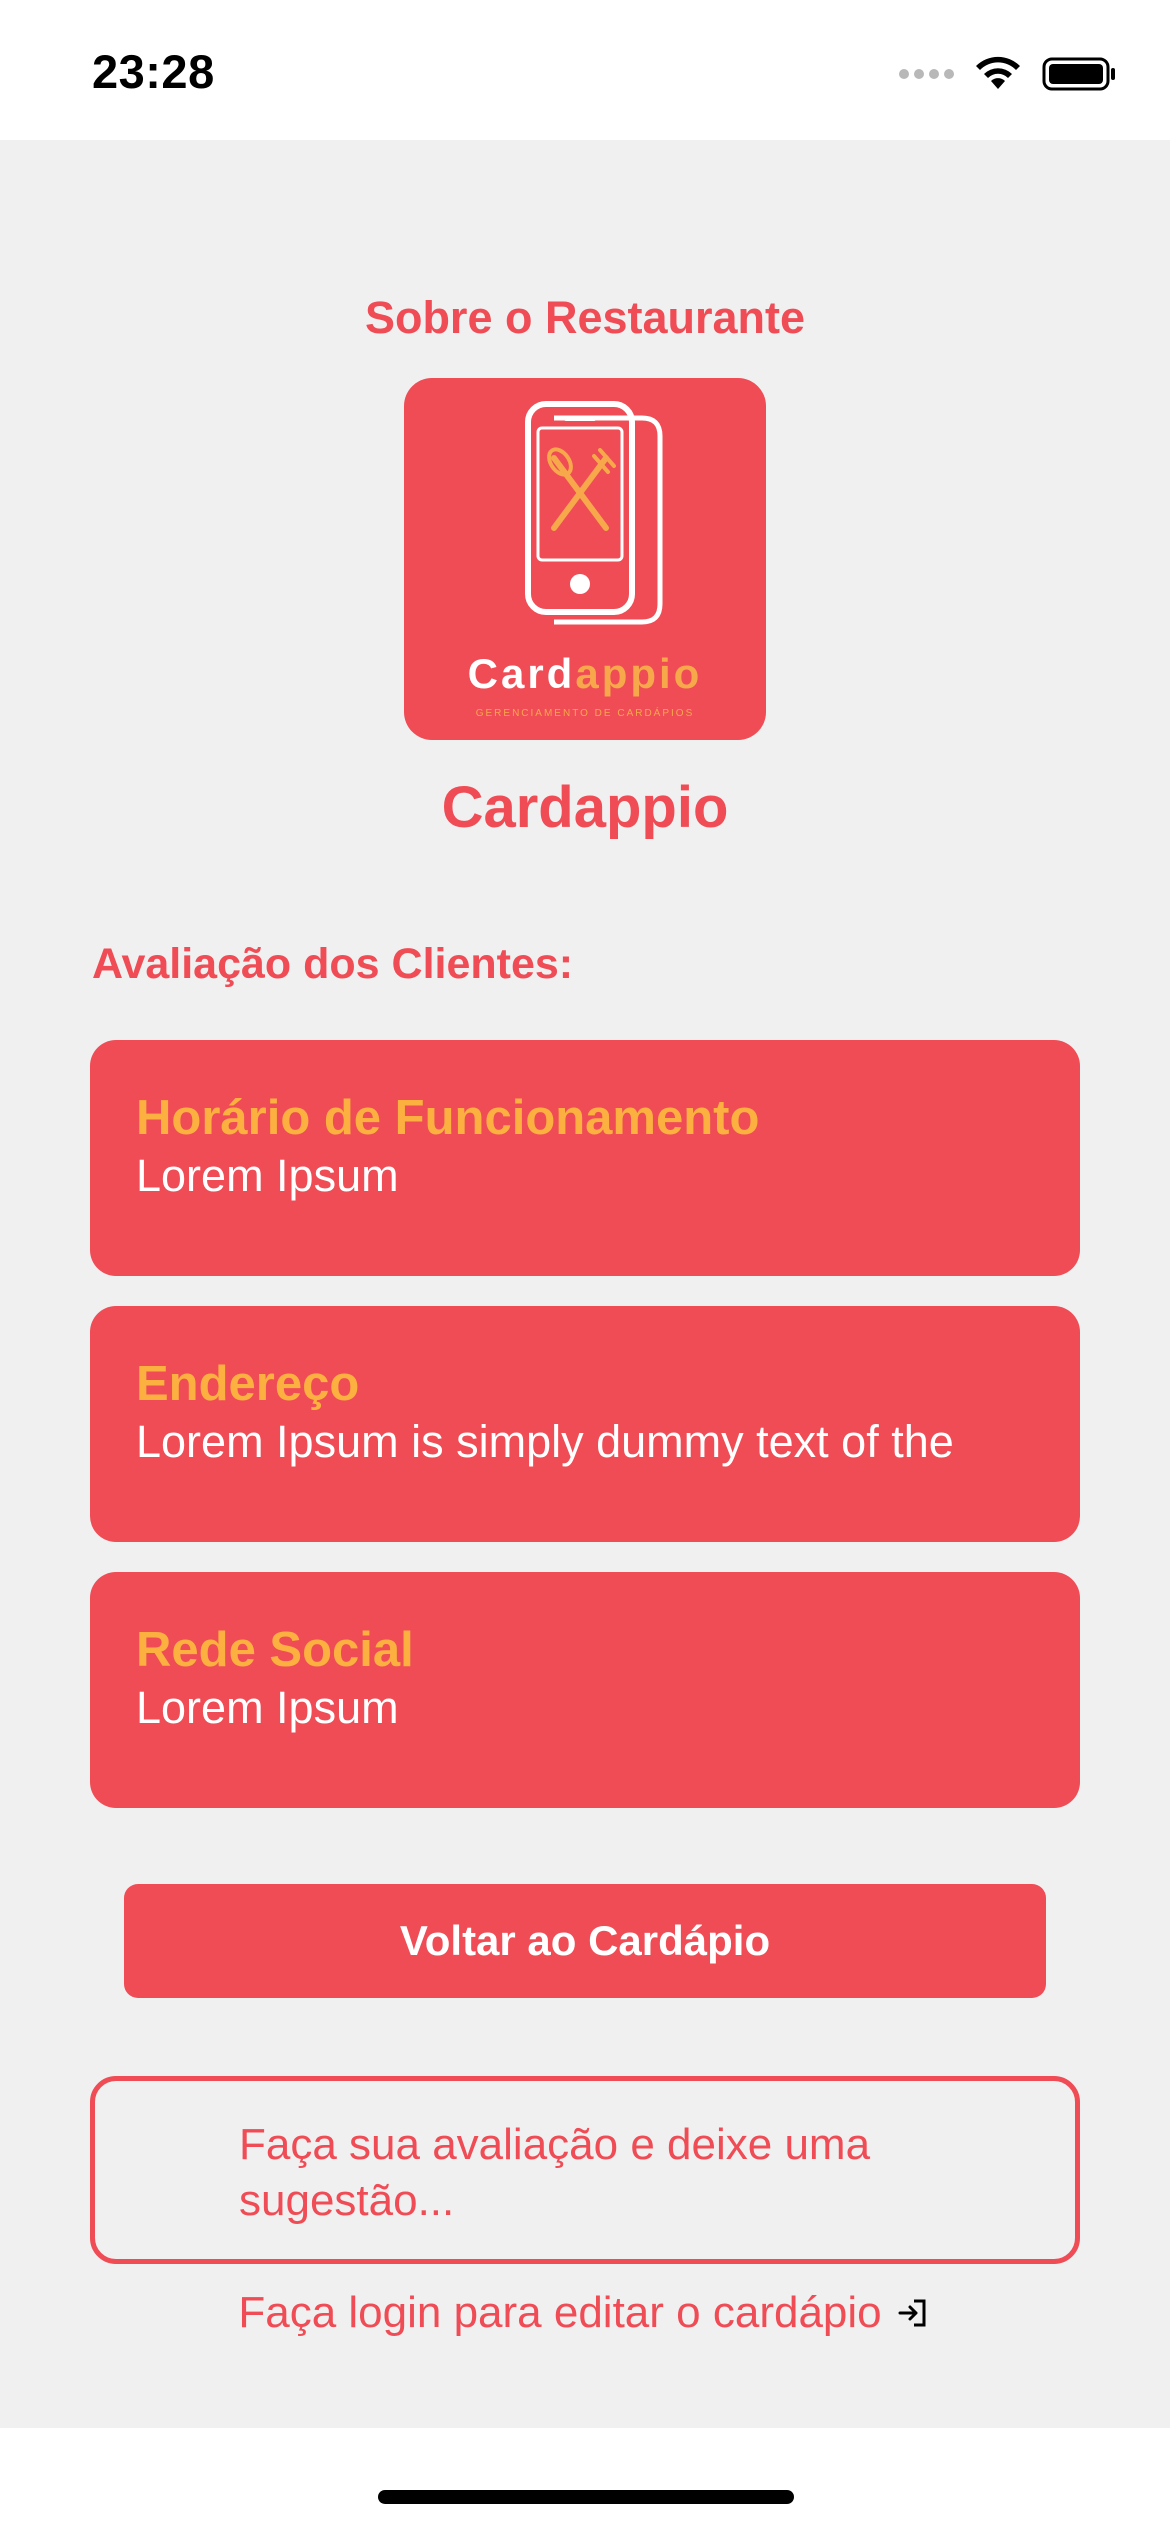 The image size is (1170, 2532). What do you see at coordinates (585, 1941) in the screenshot?
I see `back-to-menu-button: Voltar ao Cardápio` at bounding box center [585, 1941].